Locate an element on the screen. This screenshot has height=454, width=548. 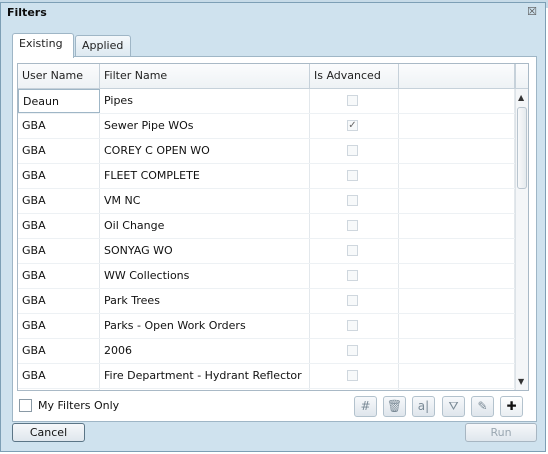
plus-icon: ✚ is located at coordinates (511, 406).